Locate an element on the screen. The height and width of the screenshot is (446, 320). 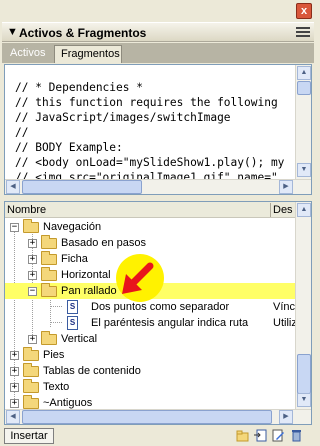
options-menu-icon is located at coordinates (303, 32).